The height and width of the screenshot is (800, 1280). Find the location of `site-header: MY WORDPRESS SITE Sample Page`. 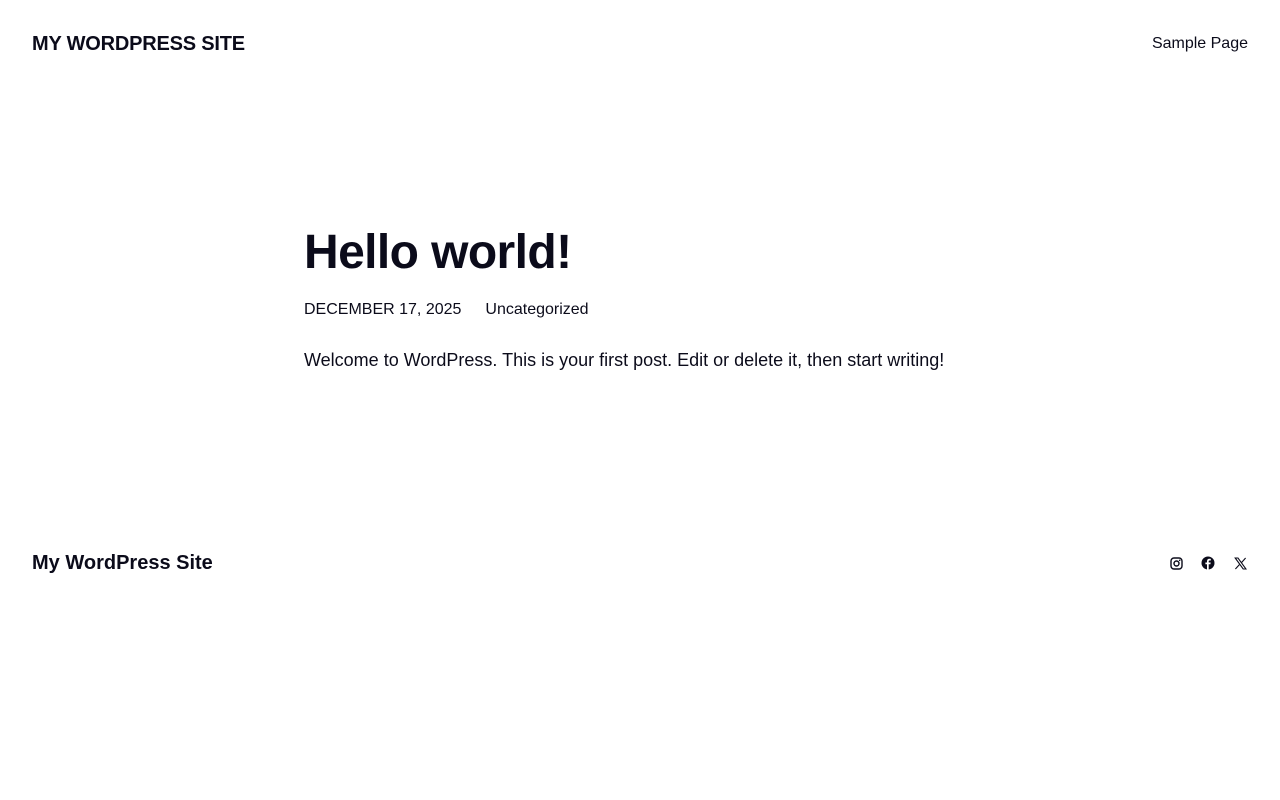

site-header: MY WORDPRESS SITE Sample Page is located at coordinates (640, 44).